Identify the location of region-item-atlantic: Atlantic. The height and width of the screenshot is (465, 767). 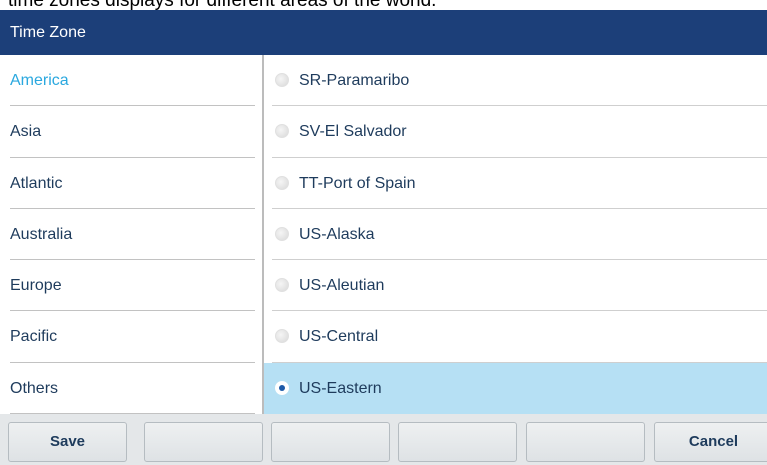
(131, 184).